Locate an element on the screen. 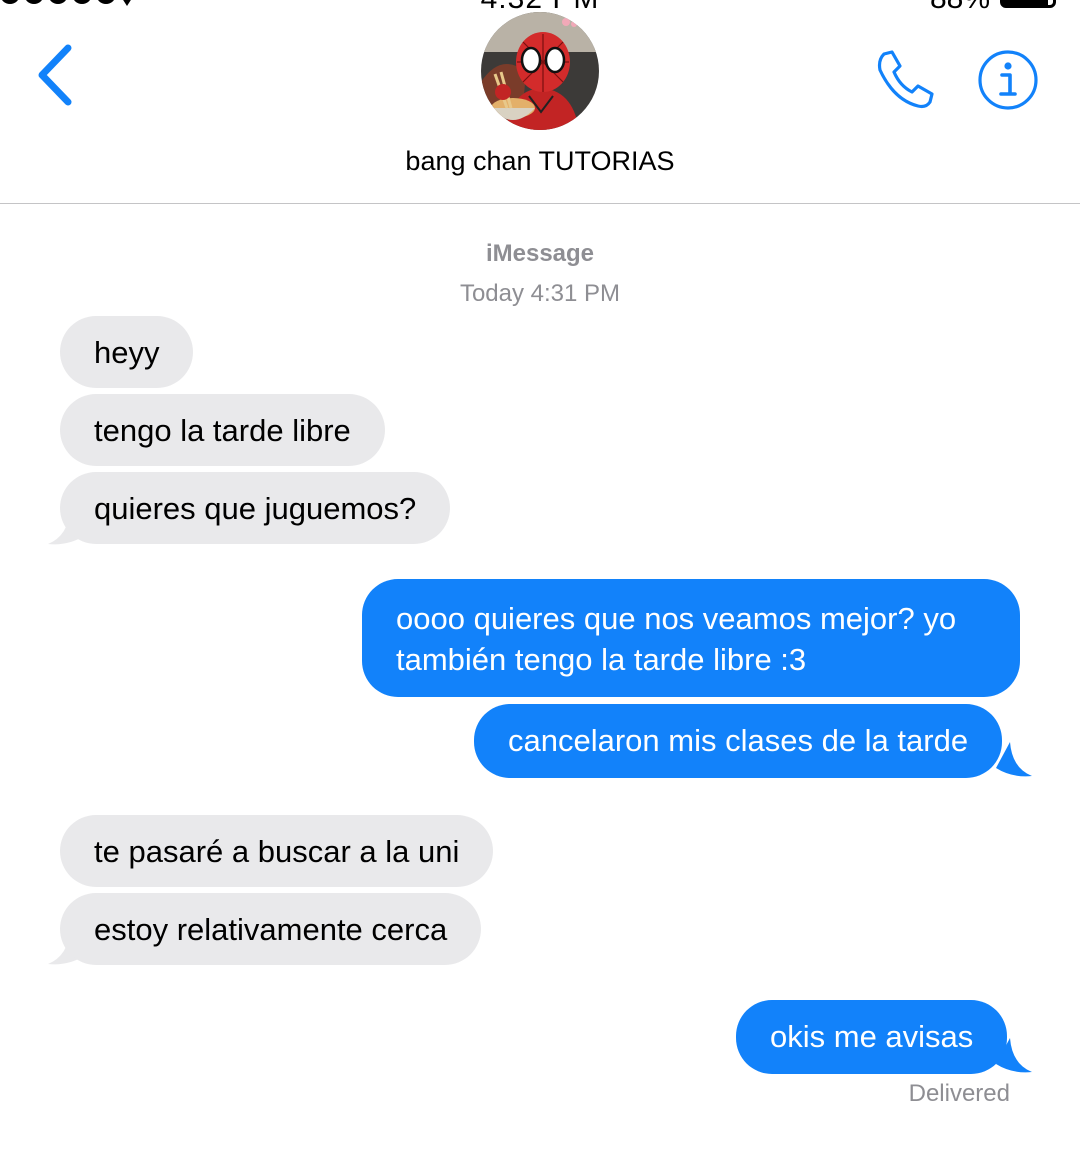 This screenshot has width=1080, height=1156. outgoing-message-bubble: okis me avisas is located at coordinates (872, 1037).